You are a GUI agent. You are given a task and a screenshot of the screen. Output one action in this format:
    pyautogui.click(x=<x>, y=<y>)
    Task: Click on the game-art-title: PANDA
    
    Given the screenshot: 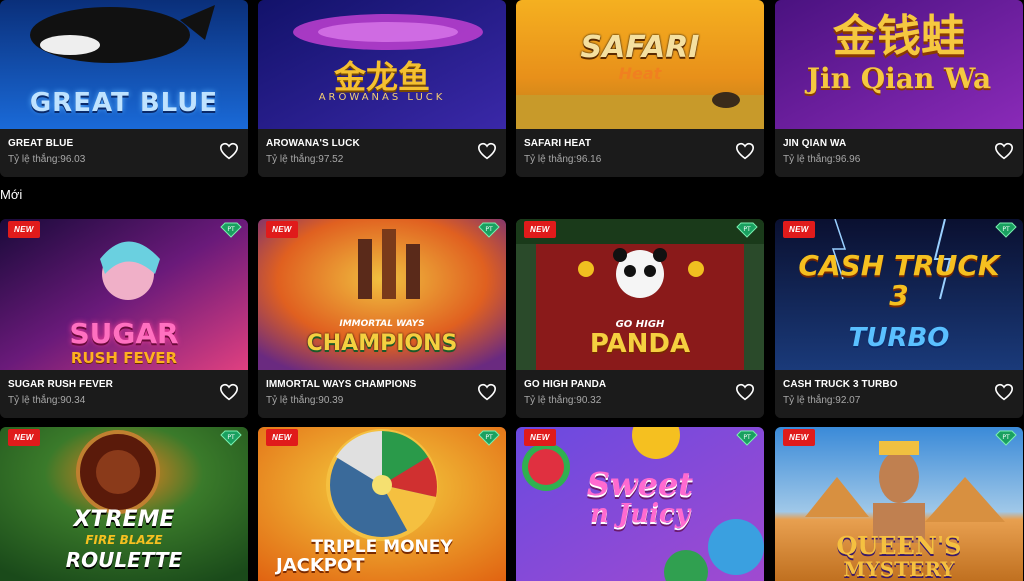 What is the action you would take?
    pyautogui.click(x=640, y=344)
    